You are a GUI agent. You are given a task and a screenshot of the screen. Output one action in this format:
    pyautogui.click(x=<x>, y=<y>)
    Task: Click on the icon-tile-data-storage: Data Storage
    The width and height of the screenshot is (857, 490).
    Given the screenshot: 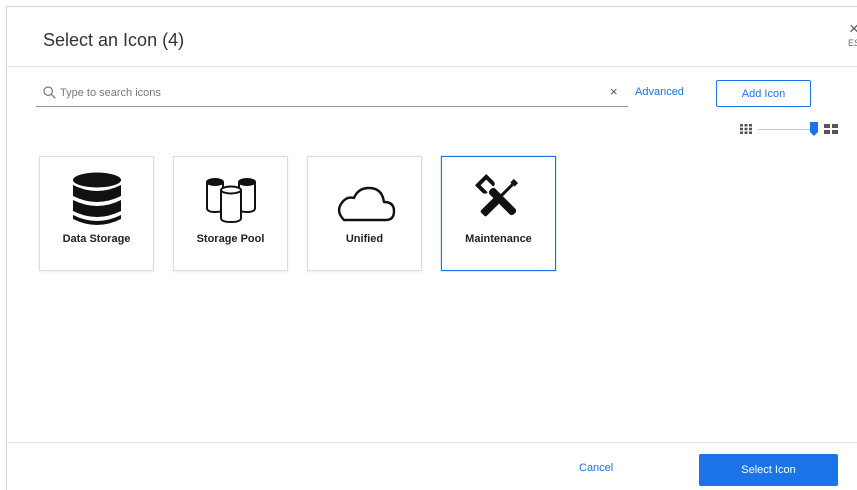 What is the action you would take?
    pyautogui.click(x=96, y=213)
    